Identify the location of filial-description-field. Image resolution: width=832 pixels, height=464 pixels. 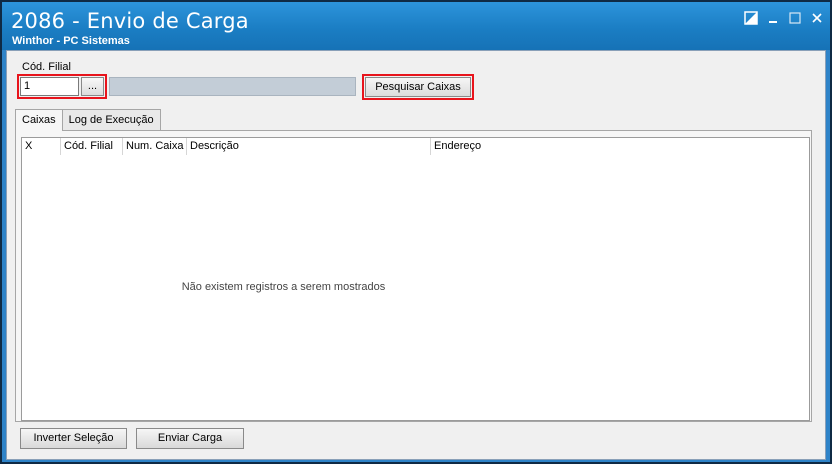
(232, 86).